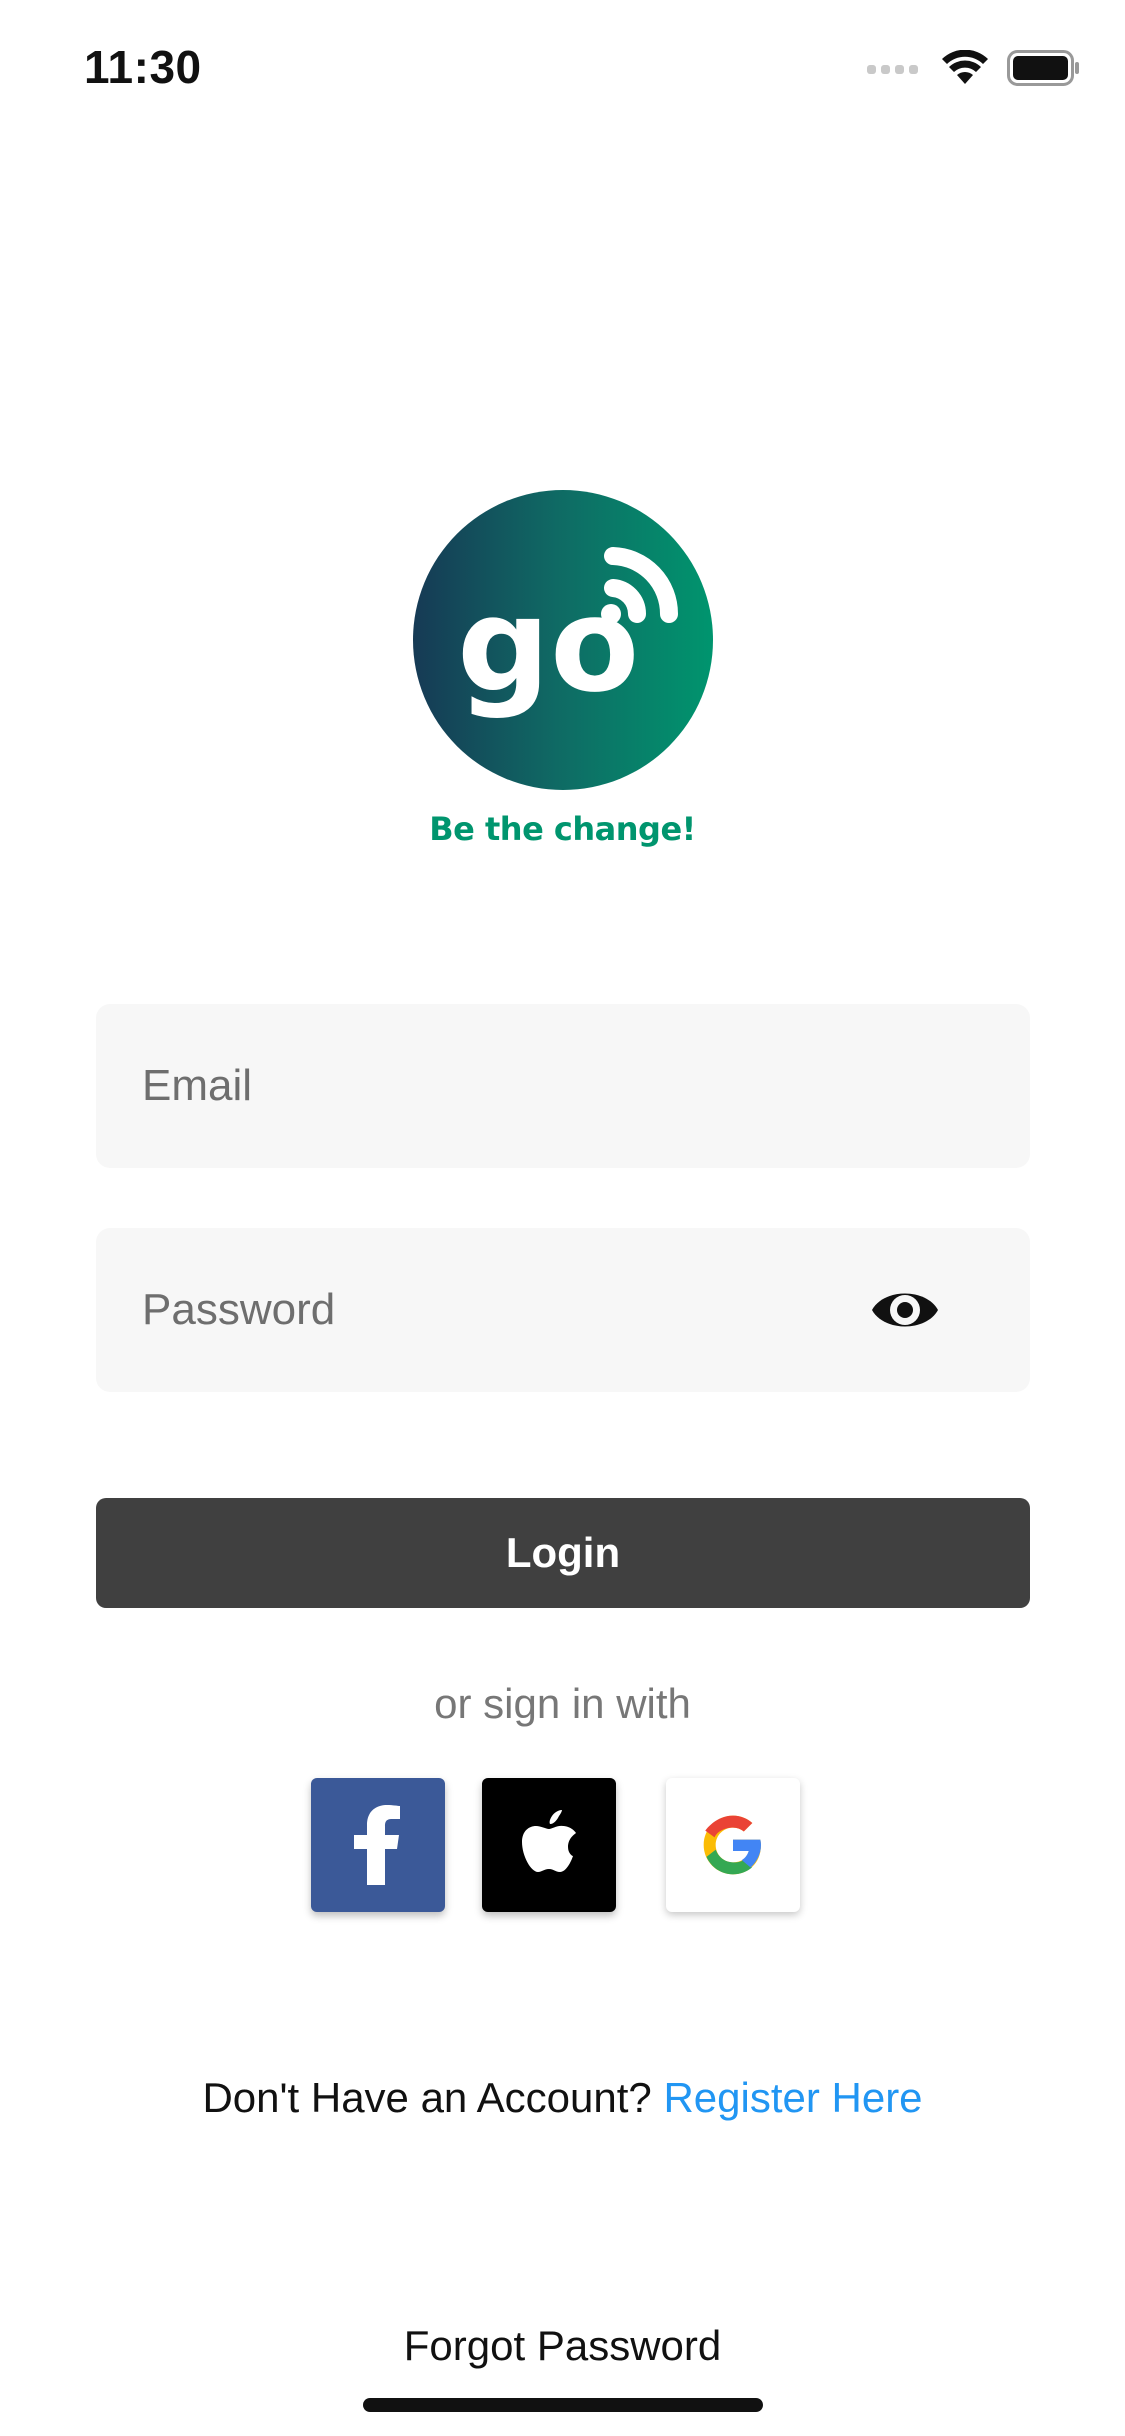  Describe the element at coordinates (549, 1841) in the screenshot. I see `apple-icon` at that location.